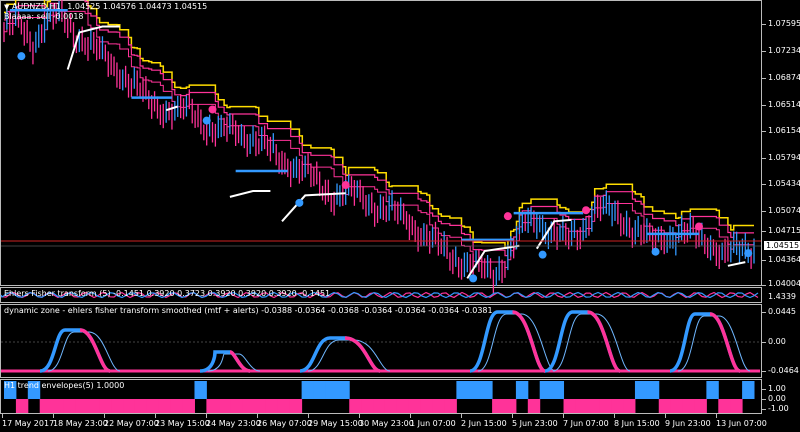 Image resolution: width=800 pixels, height=432 pixels. Describe the element at coordinates (784, 210) in the screenshot. I see `price-label: 1.05074` at that location.